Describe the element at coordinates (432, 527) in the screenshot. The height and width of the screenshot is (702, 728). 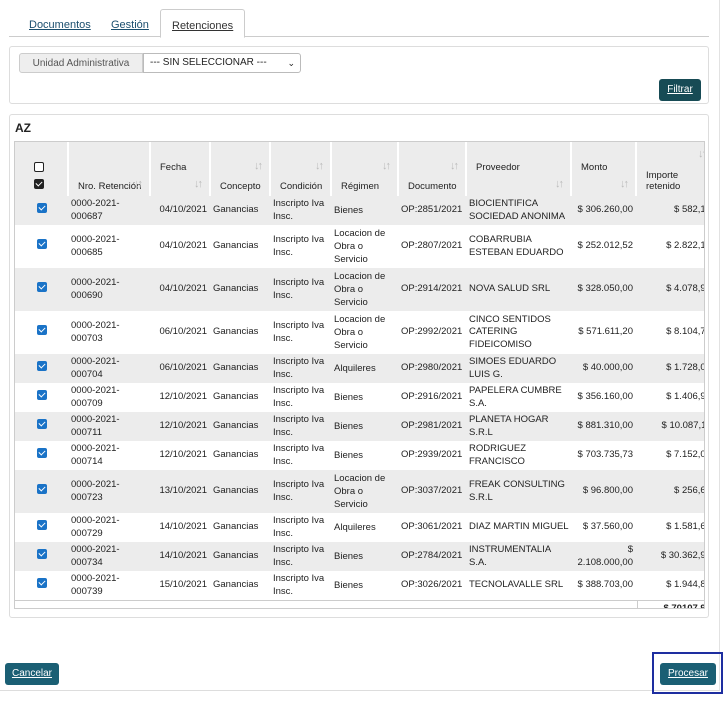
I see `cell-documento: OP:3061/2021` at that location.